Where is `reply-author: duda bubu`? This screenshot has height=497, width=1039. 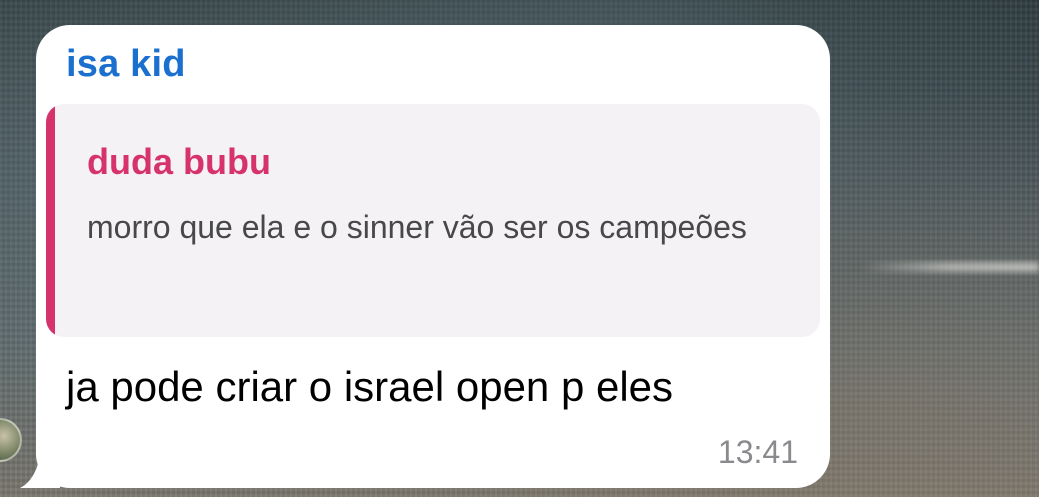
reply-author: duda bubu is located at coordinates (179, 161).